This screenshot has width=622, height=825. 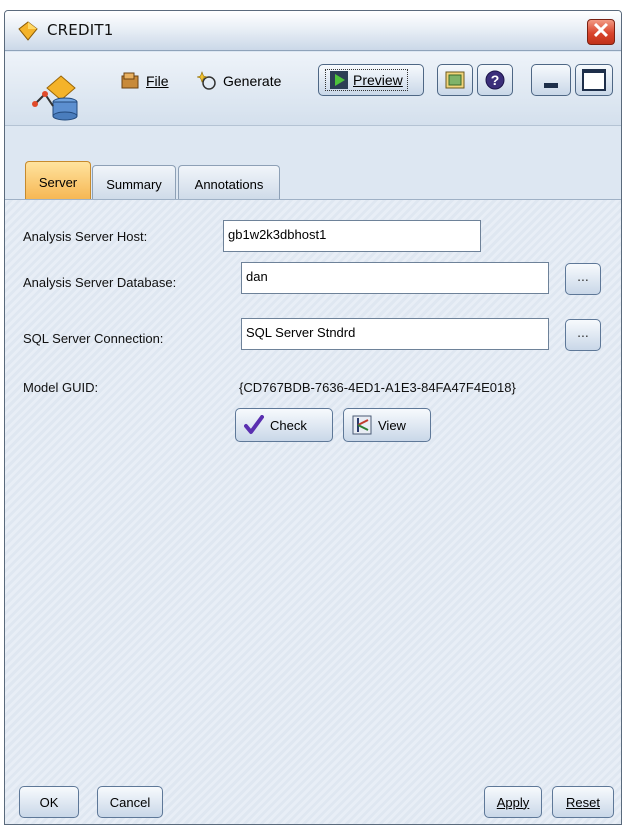 What do you see at coordinates (55, 98) in the screenshot?
I see `database-model-icon` at bounding box center [55, 98].